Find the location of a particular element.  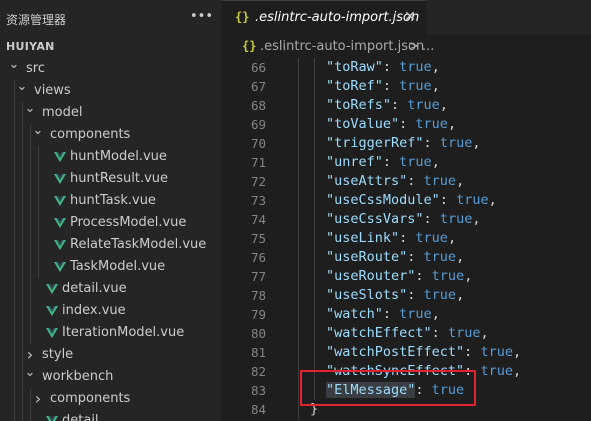

code-text: "toValue": true, is located at coordinates (391, 124).